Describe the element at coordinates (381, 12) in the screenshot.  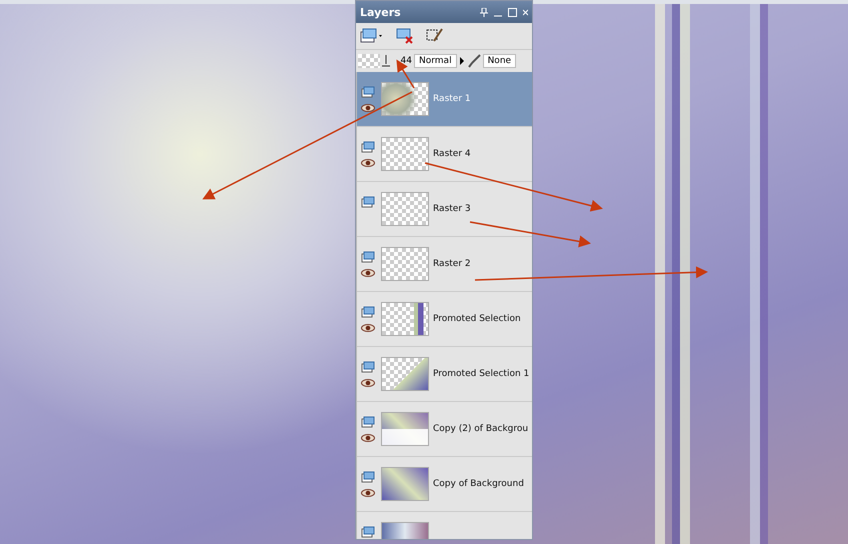
I see `panel-title: Layers` at that location.